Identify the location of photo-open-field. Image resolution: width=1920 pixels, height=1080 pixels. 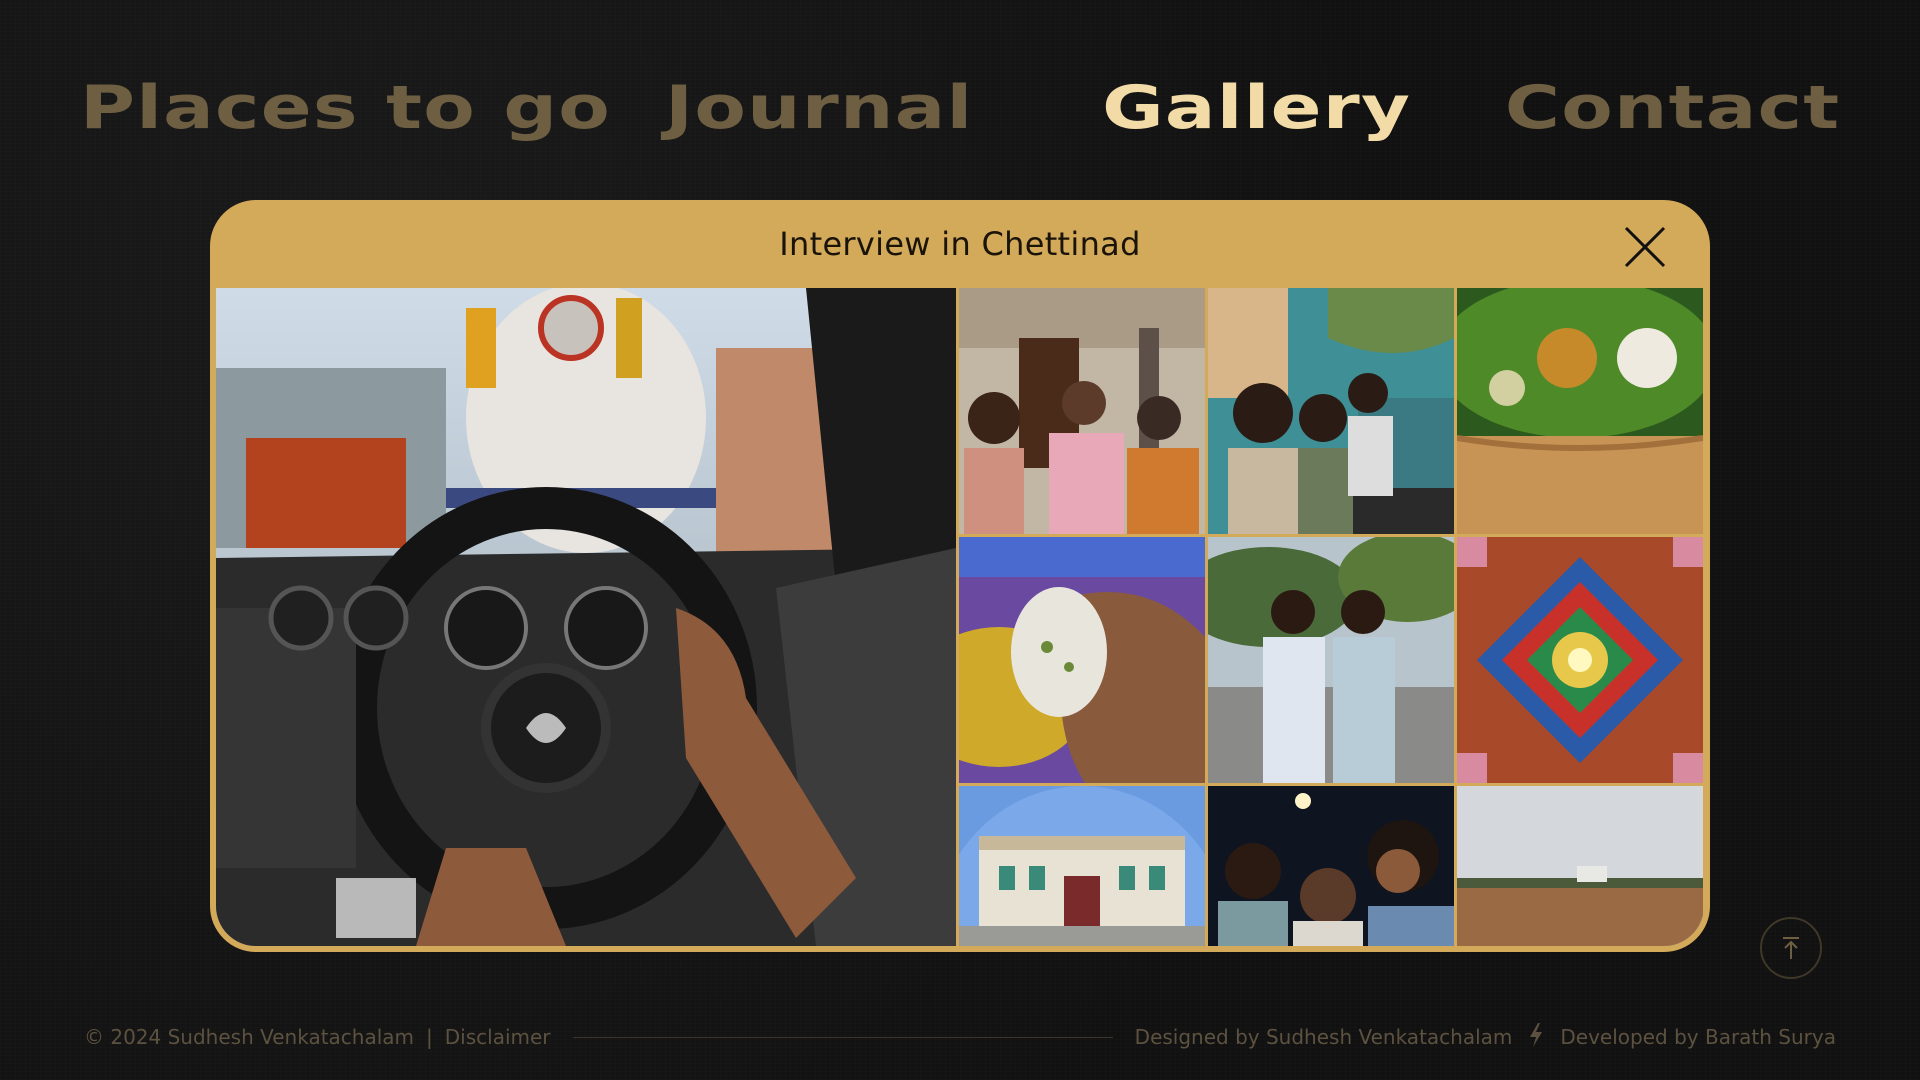
(1580, 866).